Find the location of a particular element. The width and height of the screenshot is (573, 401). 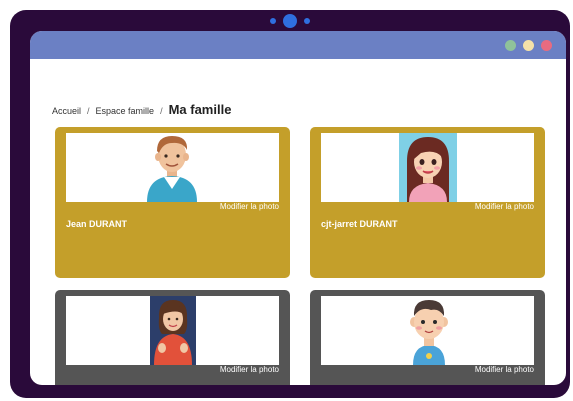

page-title: Ma famille is located at coordinates (200, 109).